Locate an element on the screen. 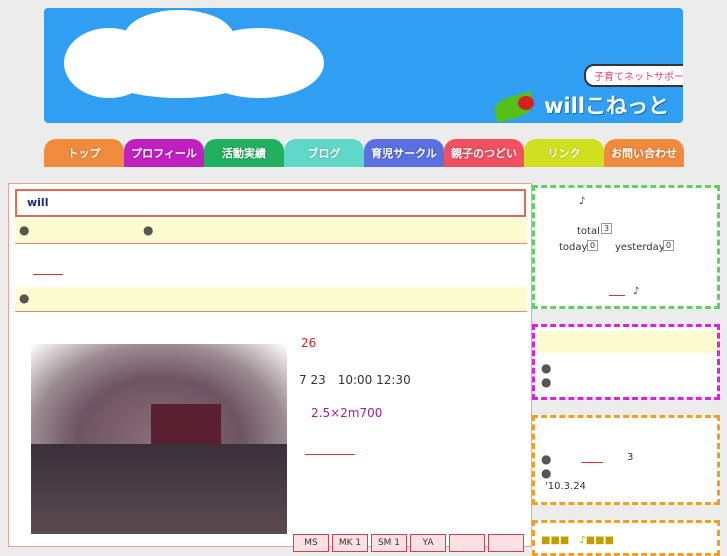 This screenshot has width=727, height=556. news-count: 3 is located at coordinates (630, 457).